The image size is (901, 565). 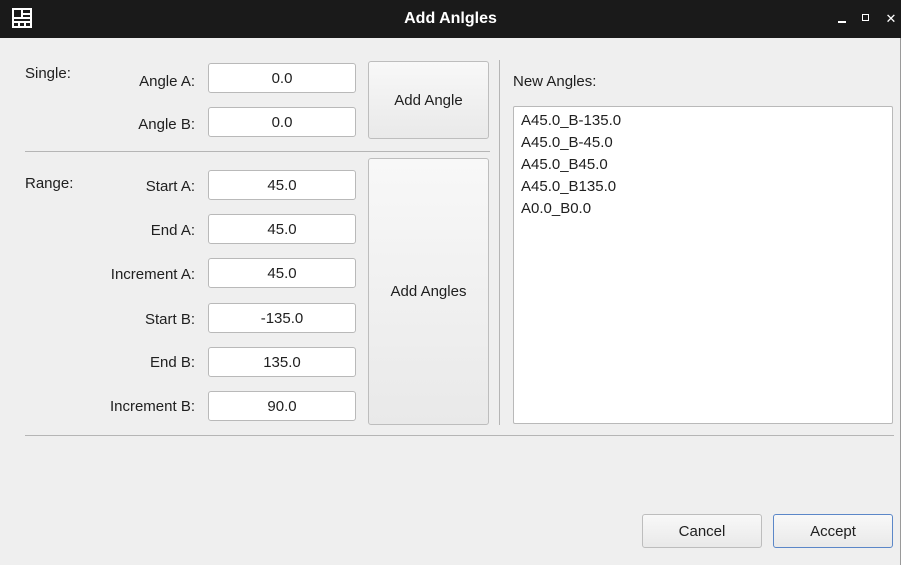 What do you see at coordinates (703, 165) in the screenshot?
I see `list-item: A45.0_B45.0` at bounding box center [703, 165].